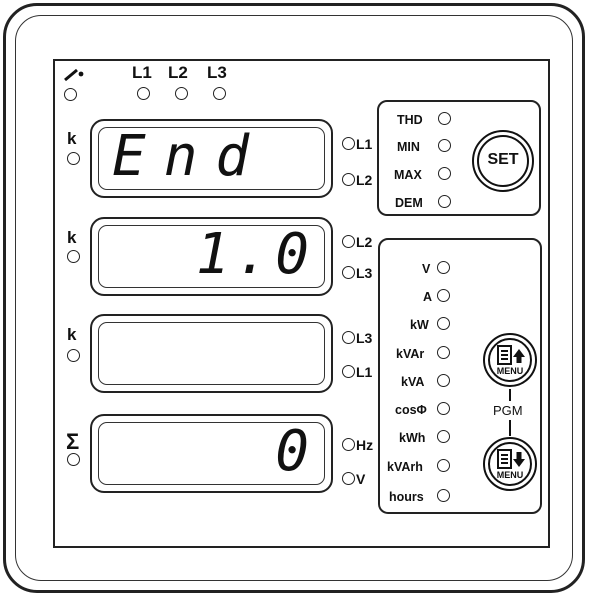  I want to click on row1-side-label-2: L2, so click(364, 180).